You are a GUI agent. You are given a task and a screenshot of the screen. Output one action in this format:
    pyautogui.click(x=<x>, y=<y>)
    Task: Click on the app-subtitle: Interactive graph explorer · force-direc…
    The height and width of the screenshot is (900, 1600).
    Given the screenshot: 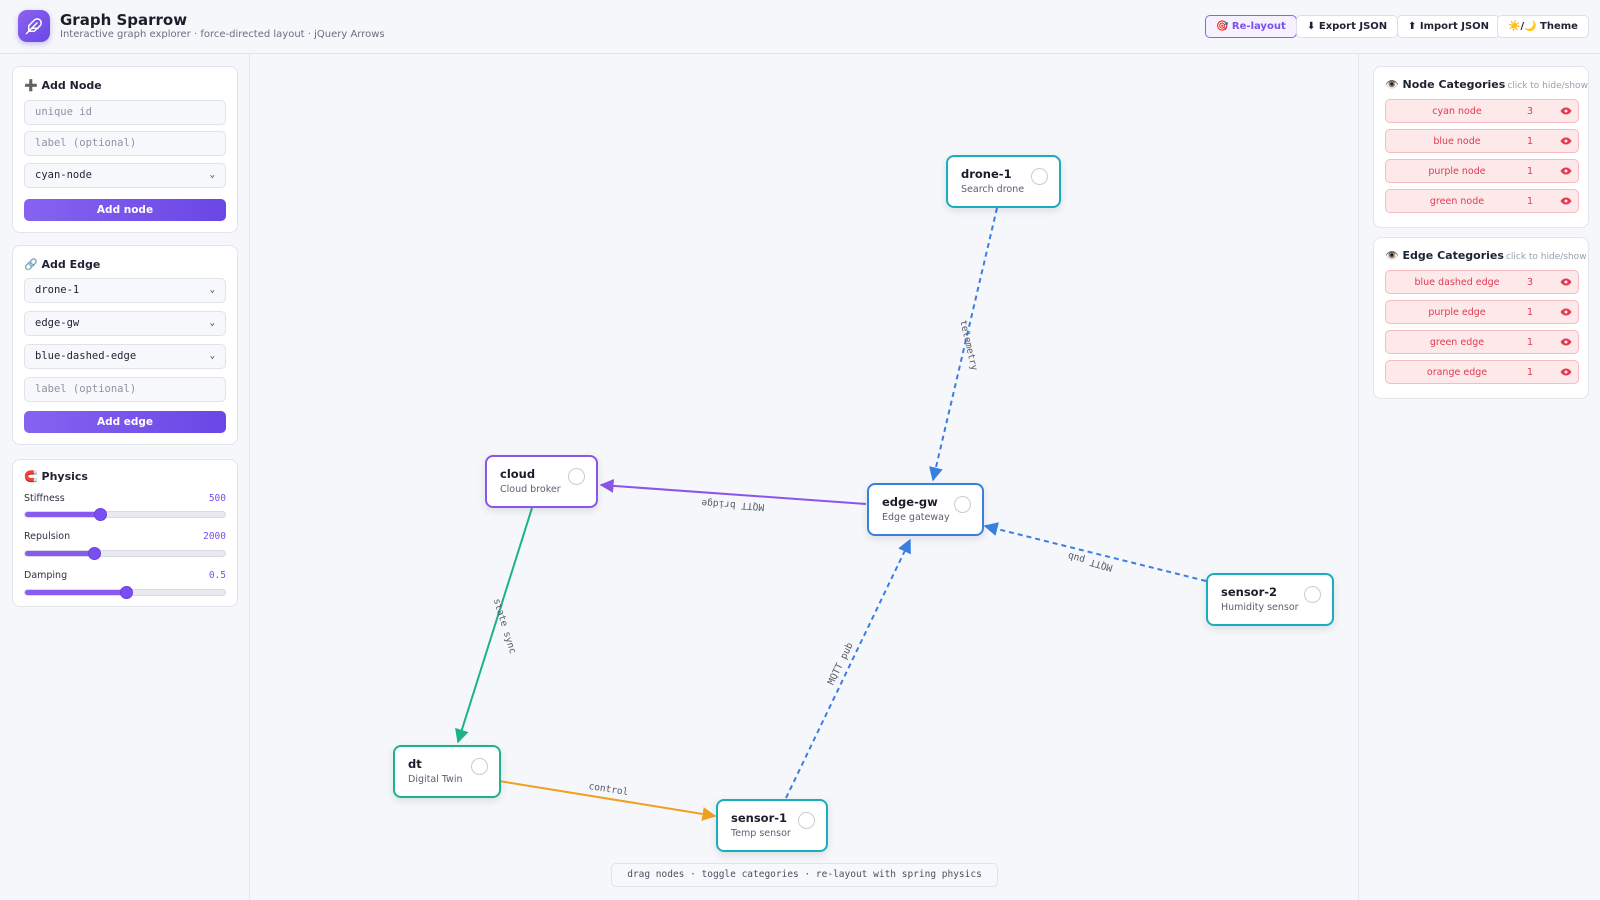 What is the action you would take?
    pyautogui.click(x=222, y=34)
    